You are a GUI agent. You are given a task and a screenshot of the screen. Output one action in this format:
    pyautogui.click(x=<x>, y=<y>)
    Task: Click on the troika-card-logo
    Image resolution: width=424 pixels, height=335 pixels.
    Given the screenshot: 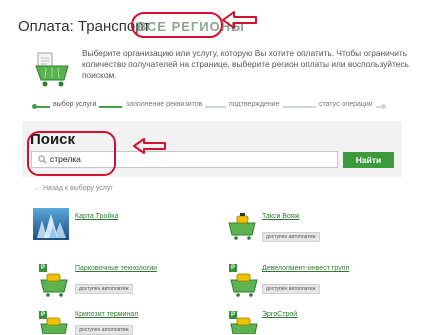 What is the action you would take?
    pyautogui.click(x=51, y=224)
    